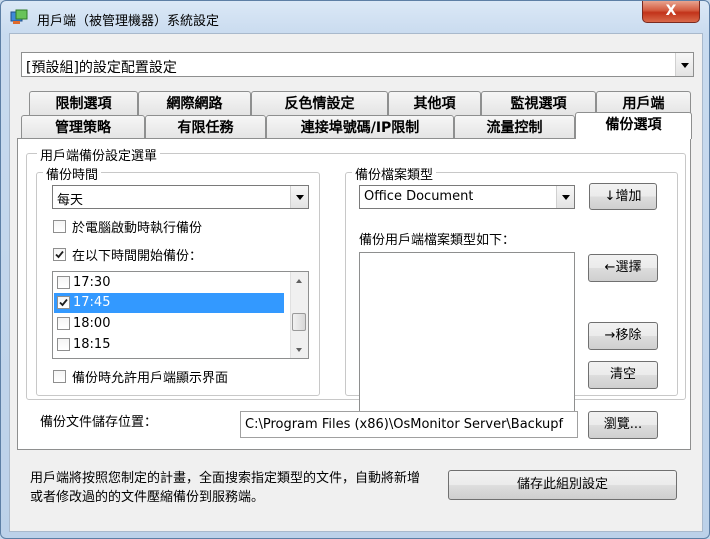  I want to click on tab-traffic-control: 流量控制, so click(514, 127).